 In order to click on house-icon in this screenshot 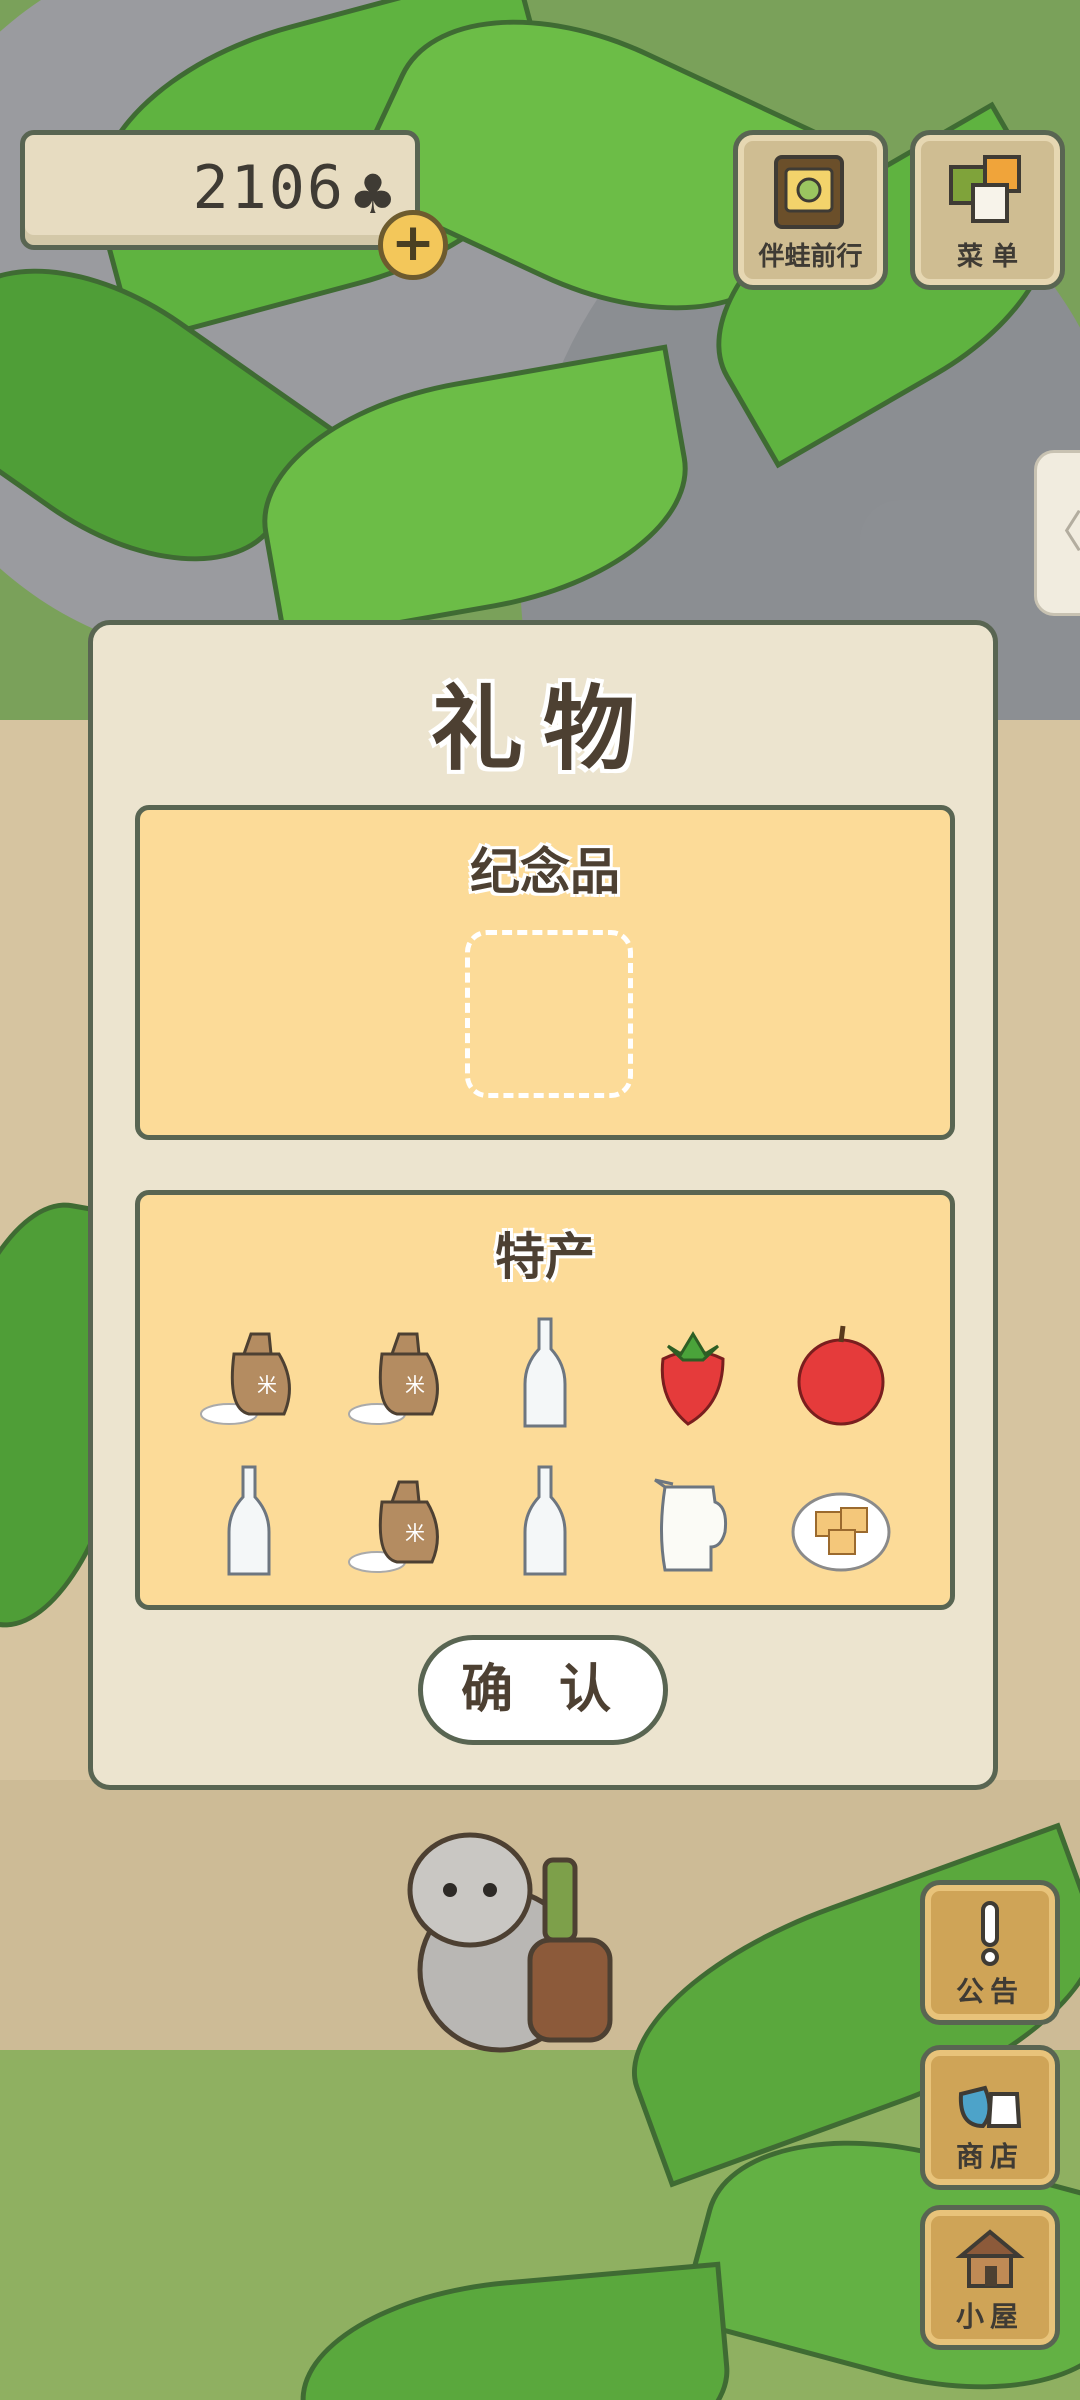, I will do `click(990, 2258)`.